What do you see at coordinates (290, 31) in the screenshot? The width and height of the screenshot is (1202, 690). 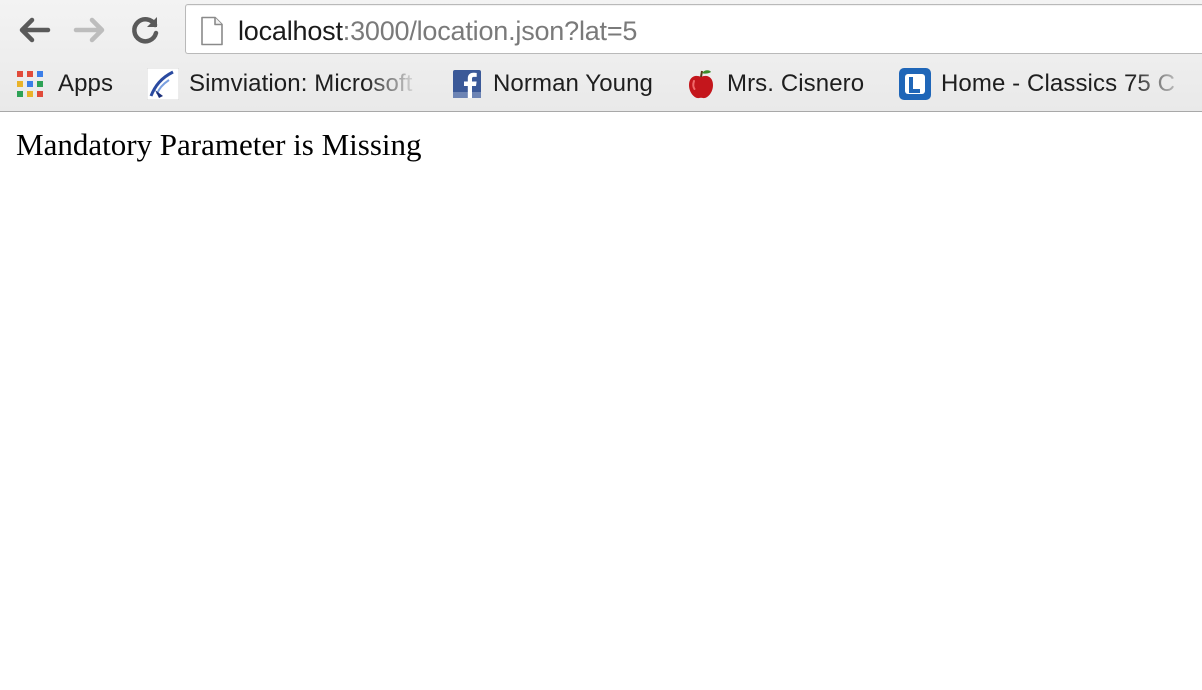 I see `url-host: localhost` at bounding box center [290, 31].